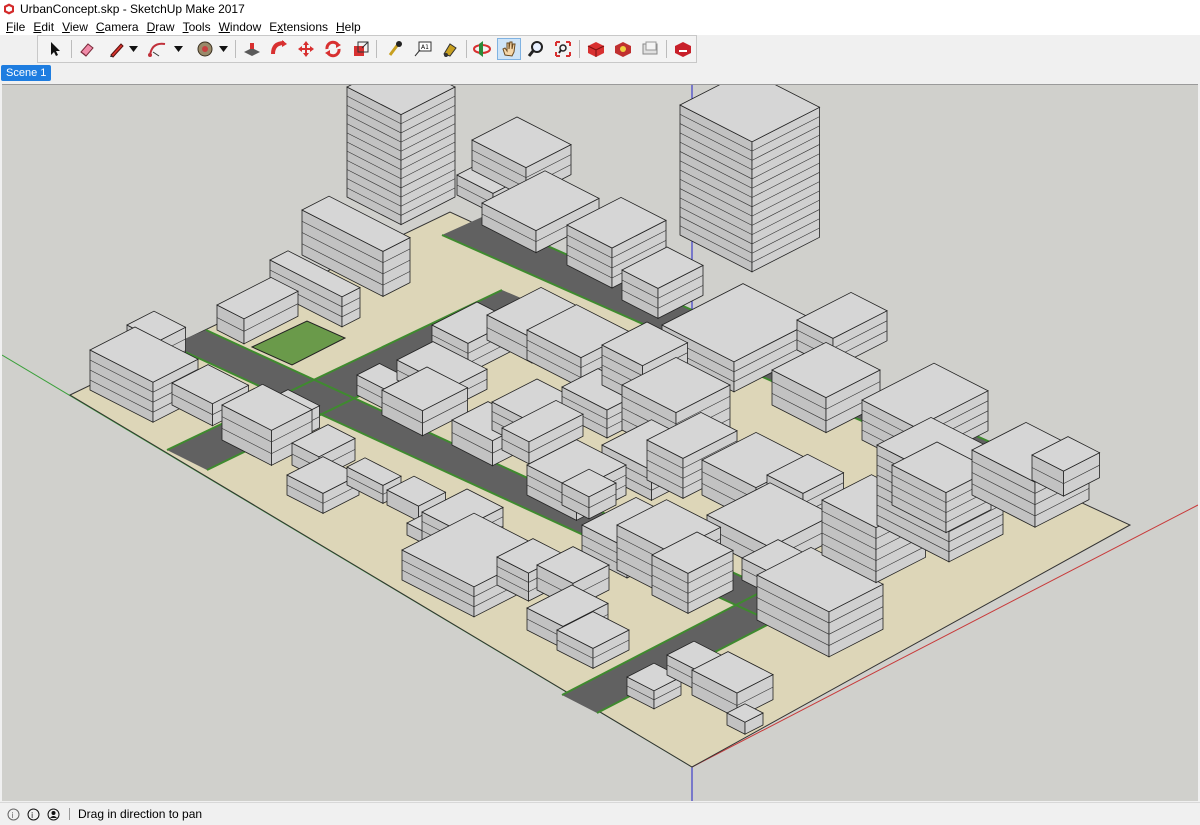  Describe the element at coordinates (117, 27) in the screenshot. I see `menu-camera: Camera` at that location.